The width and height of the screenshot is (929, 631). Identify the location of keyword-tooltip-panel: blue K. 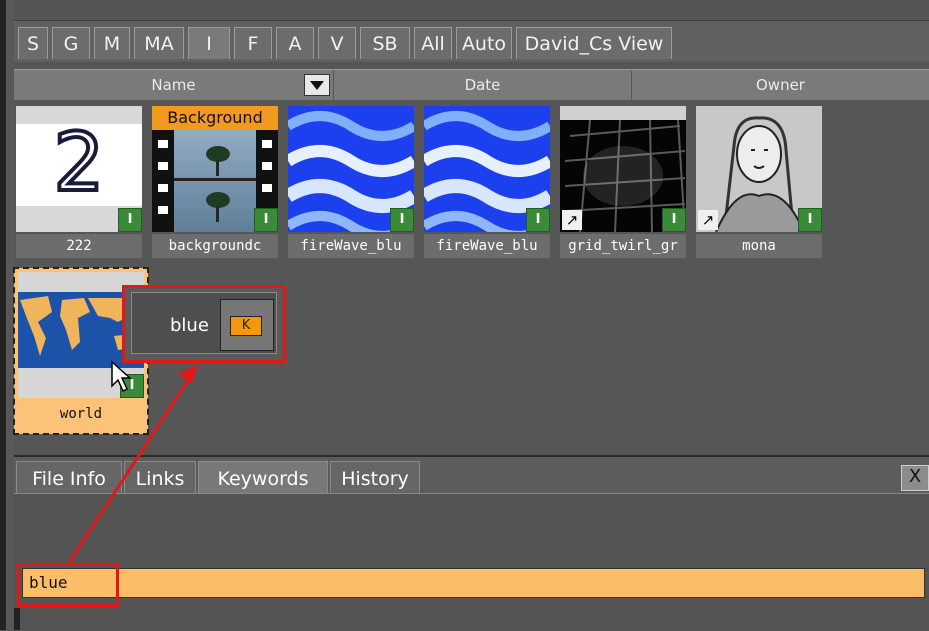
(204, 323).